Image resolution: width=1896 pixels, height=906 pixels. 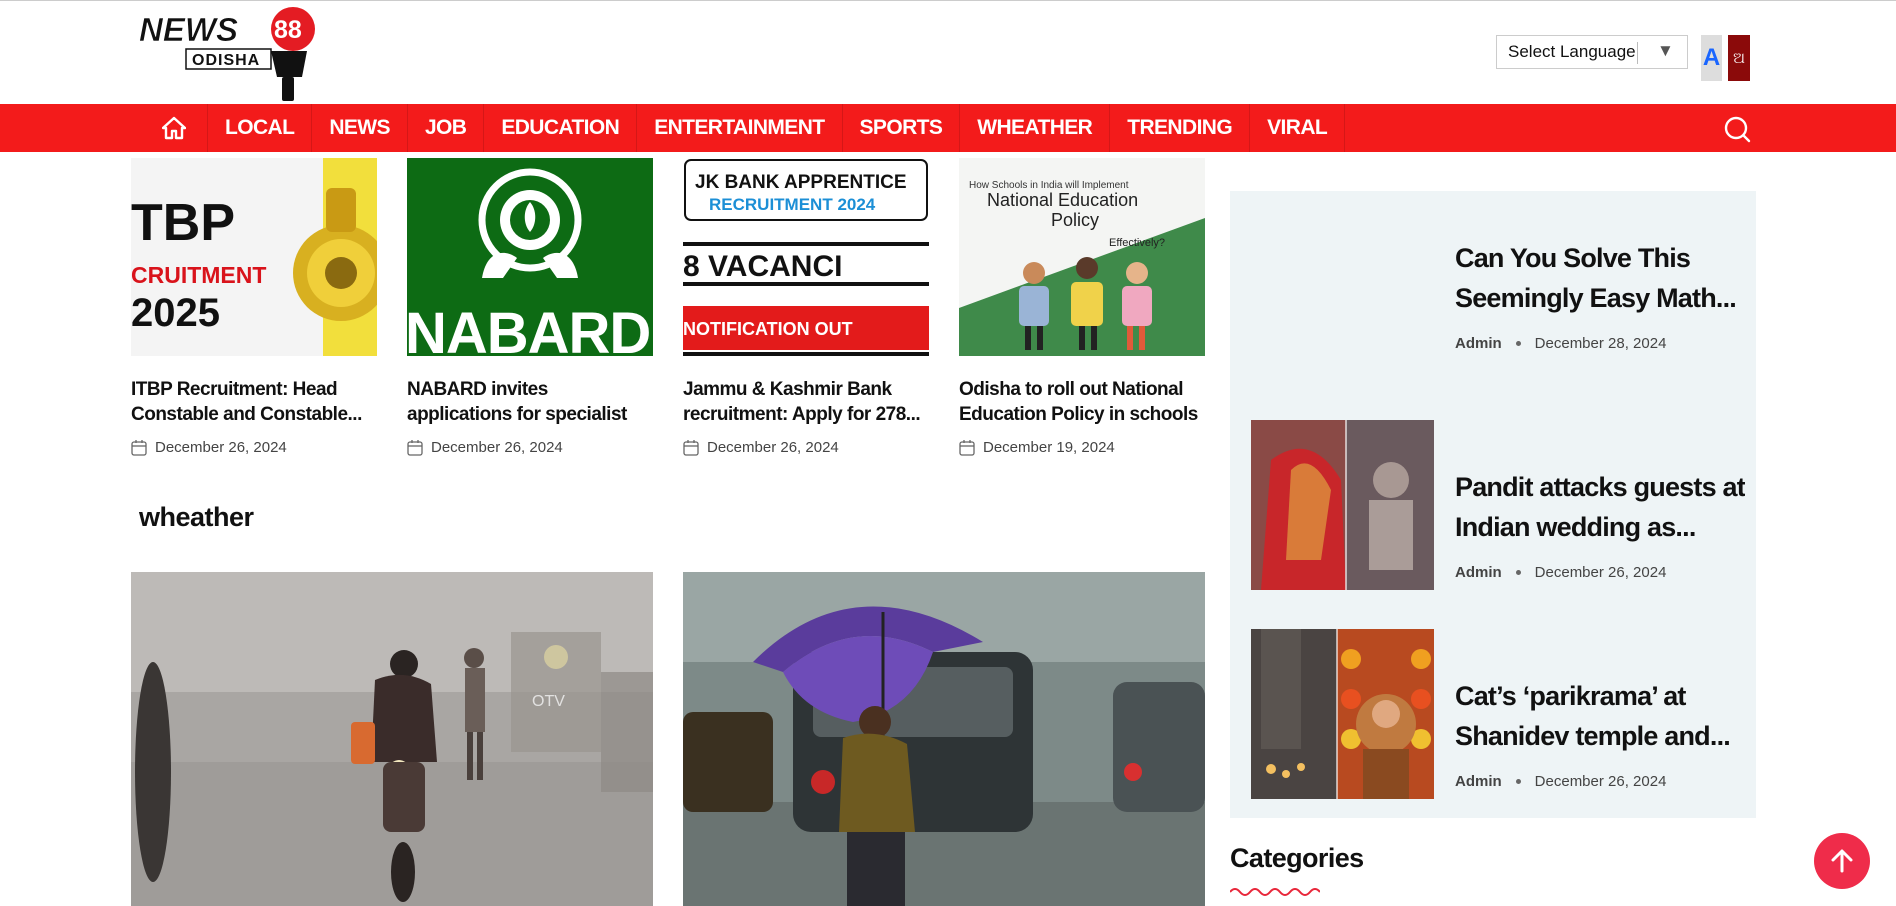 What do you see at coordinates (944, 739) in the screenshot?
I see `weather-article-image` at bounding box center [944, 739].